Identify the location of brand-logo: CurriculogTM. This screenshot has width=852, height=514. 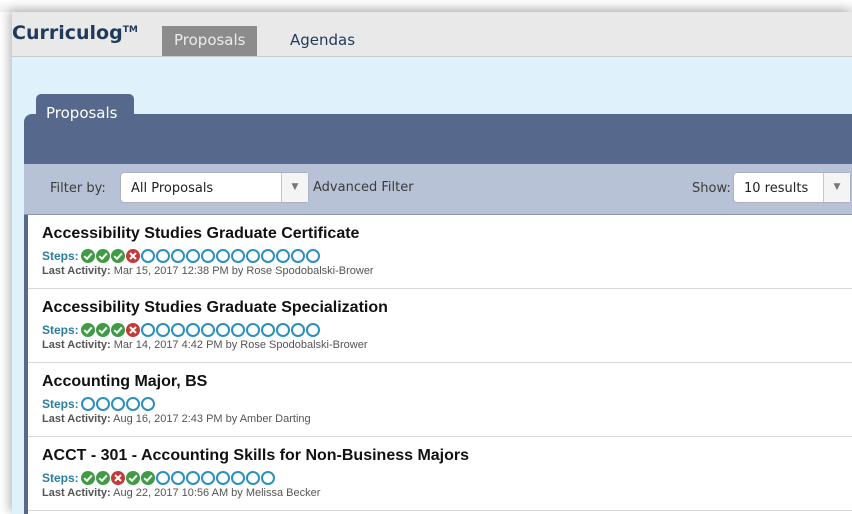
(75, 33).